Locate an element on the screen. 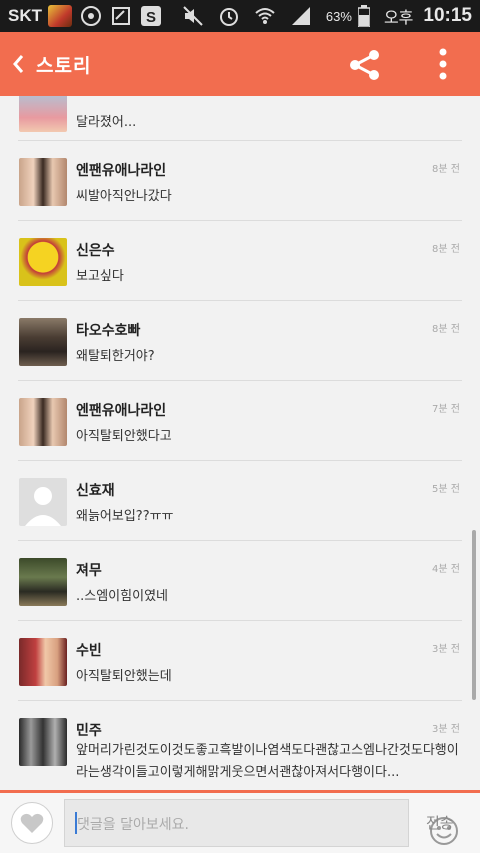 This screenshot has height=853, width=480. comment-text: 아직탈퇴안했다고 is located at coordinates (124, 436).